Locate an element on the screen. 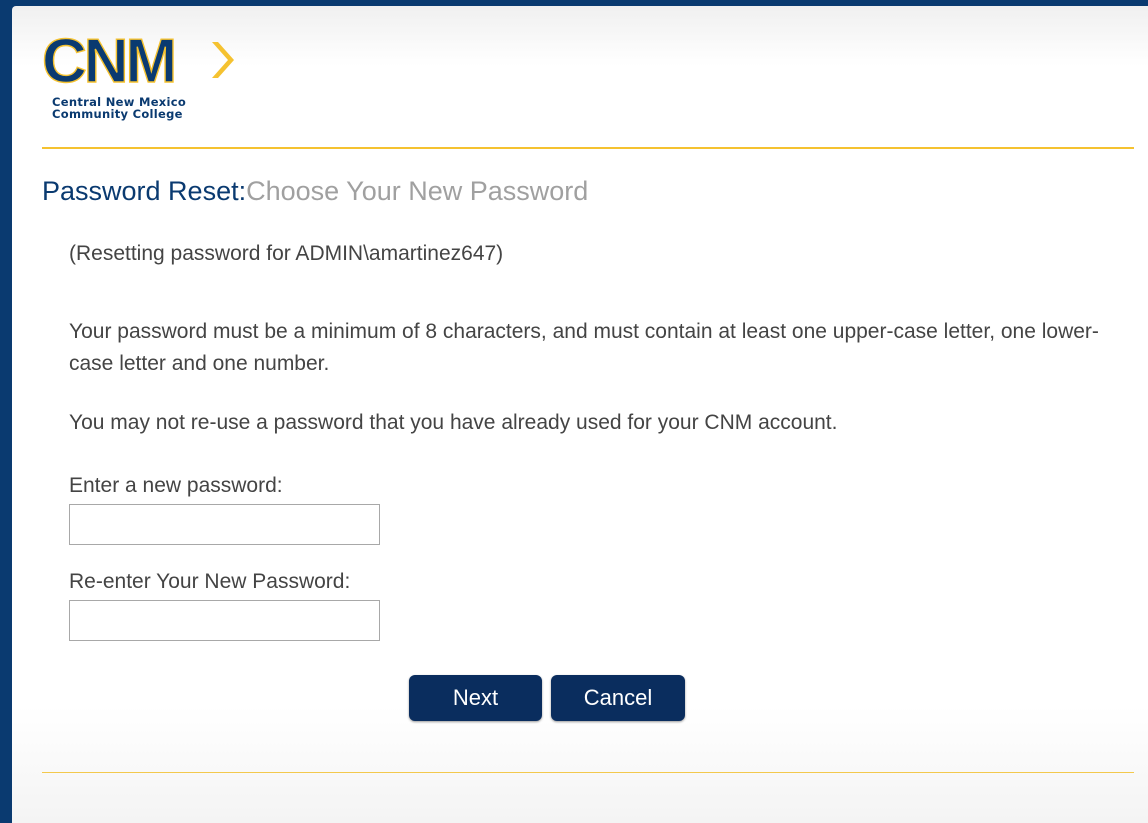 The image size is (1148, 823). svg-text: CNM is located at coordinates (108, 60).